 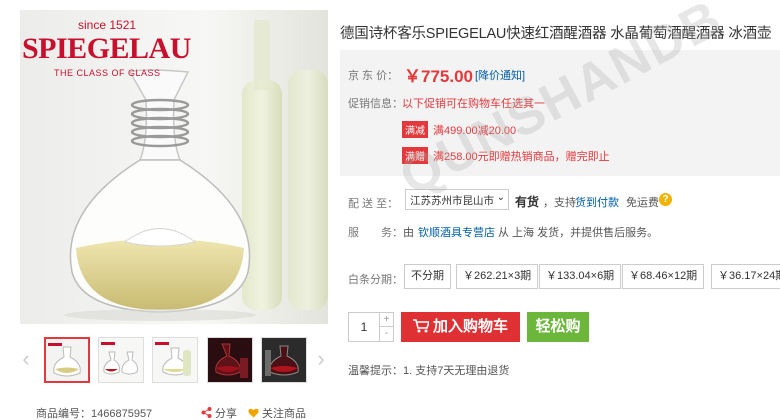 I want to click on installment-option-none: 不分期, so click(x=427, y=276).